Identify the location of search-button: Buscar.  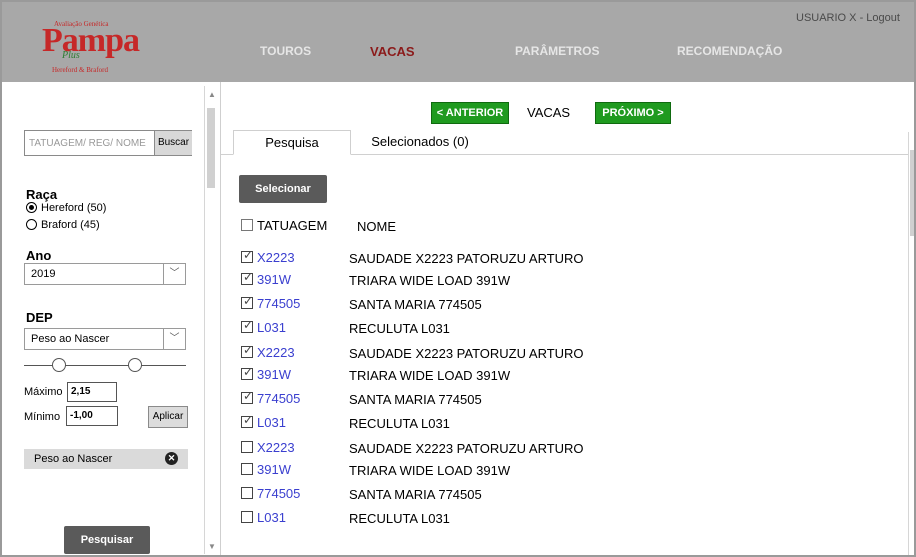
(173, 143).